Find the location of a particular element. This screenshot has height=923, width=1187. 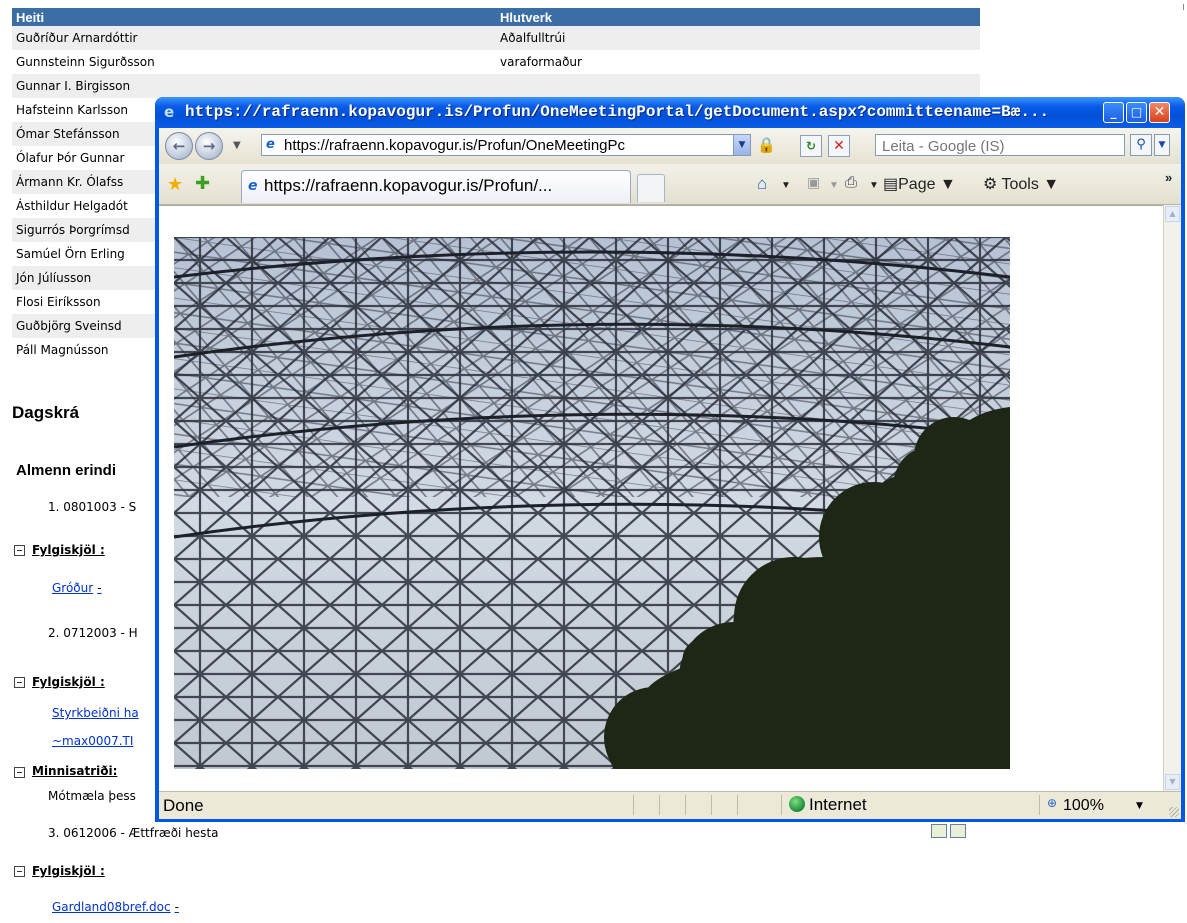

edit-icon is located at coordinates (939, 831).